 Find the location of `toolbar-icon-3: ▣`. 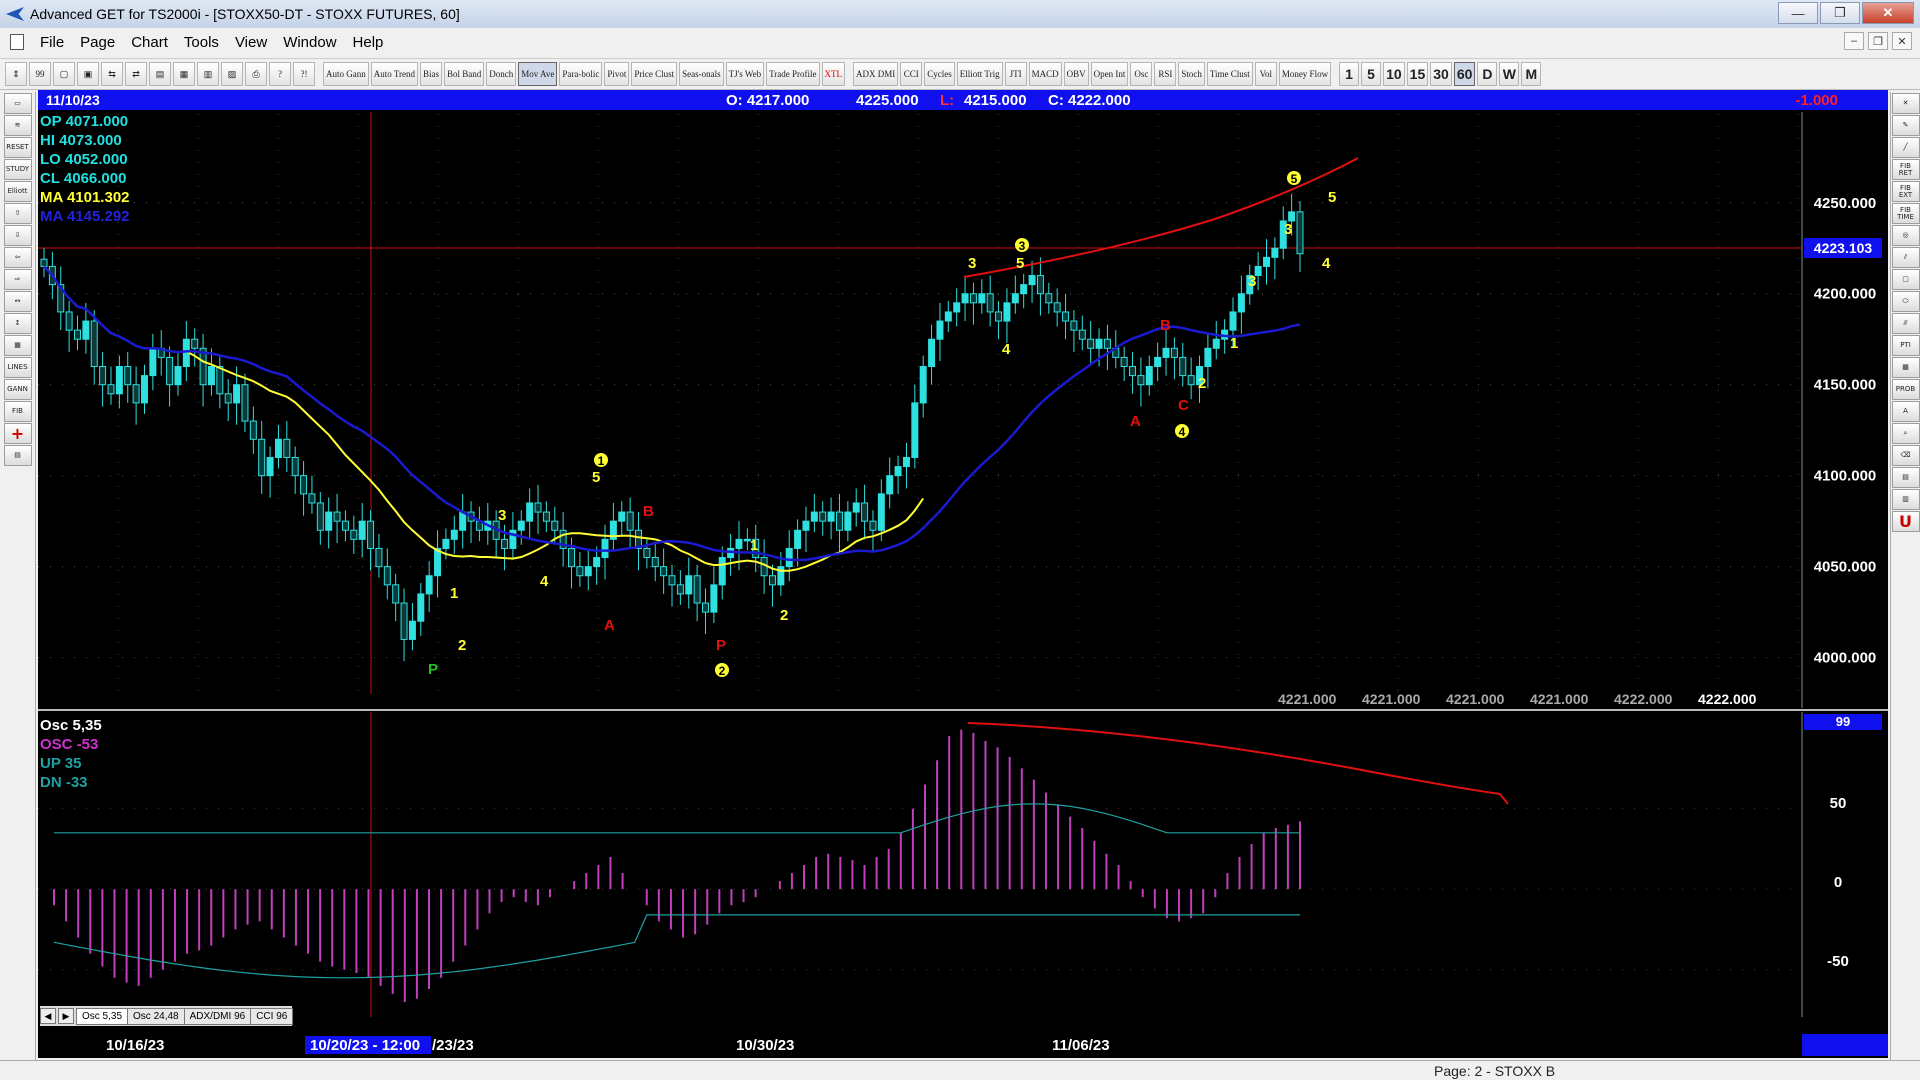

toolbar-icon-3: ▣ is located at coordinates (88, 74).